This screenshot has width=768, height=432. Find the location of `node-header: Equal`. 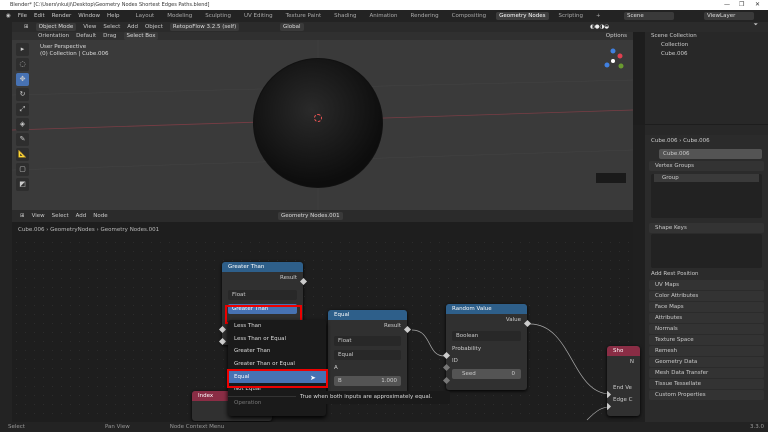

node-header: Equal is located at coordinates (367, 315).